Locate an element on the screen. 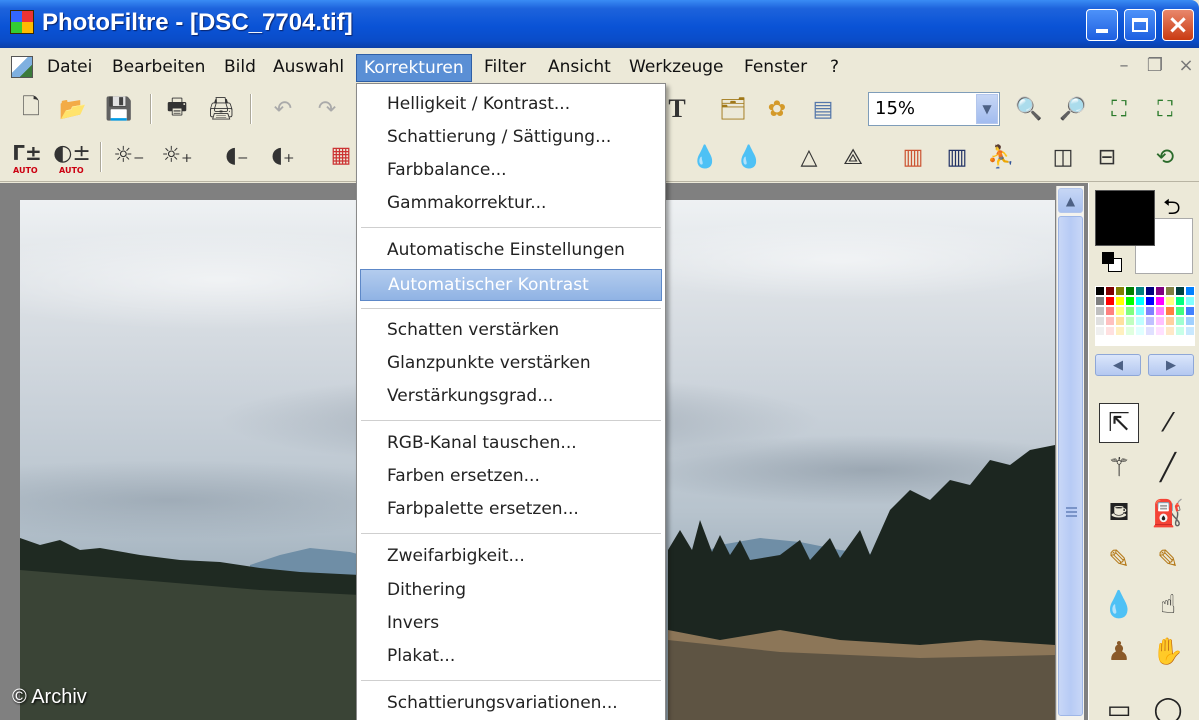  auto-contrast-icon: ◐± is located at coordinates (72, 153).